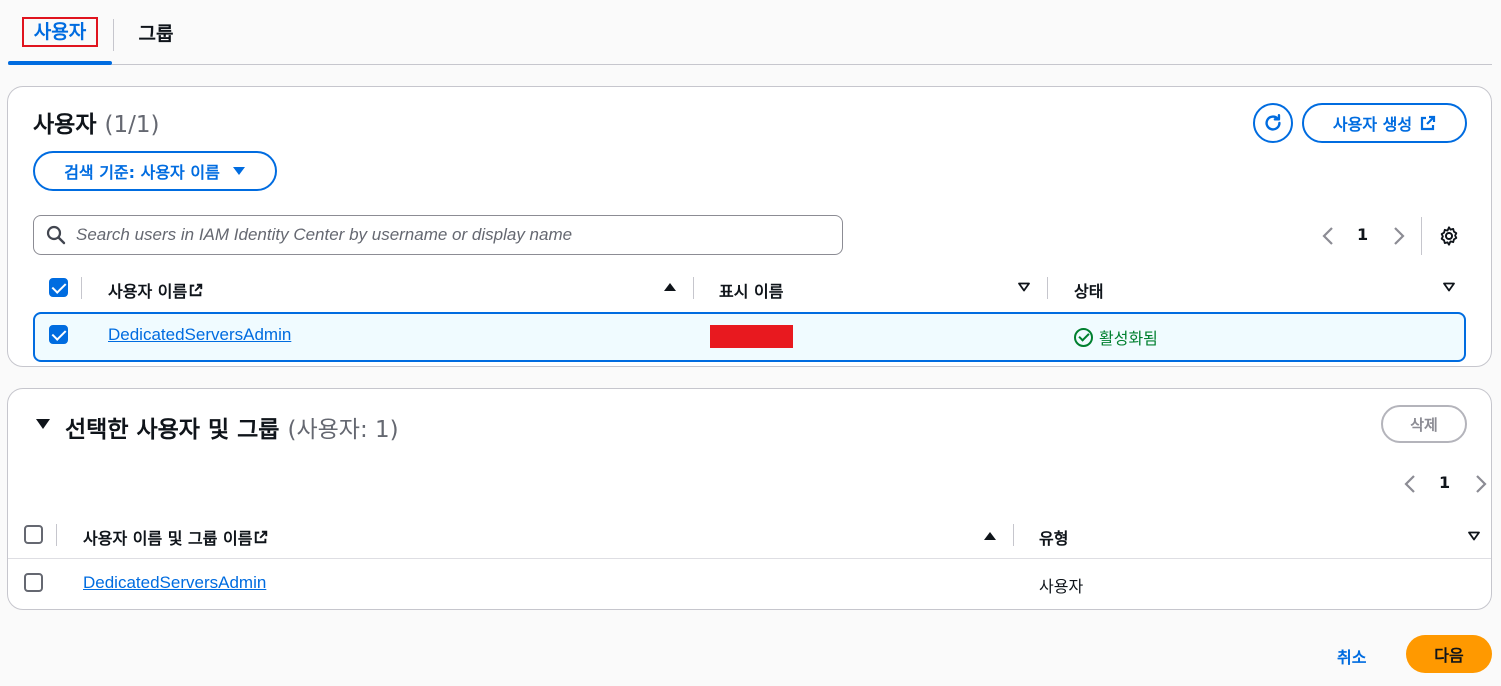 This screenshot has height=686, width=1501. I want to click on search-by-label: 검색 기준: 사용자 이름, so click(142, 172).